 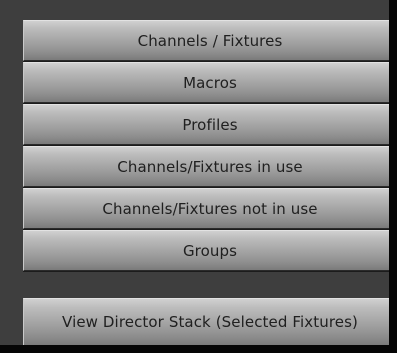 I want to click on groups-label: Groups, so click(x=210, y=250).